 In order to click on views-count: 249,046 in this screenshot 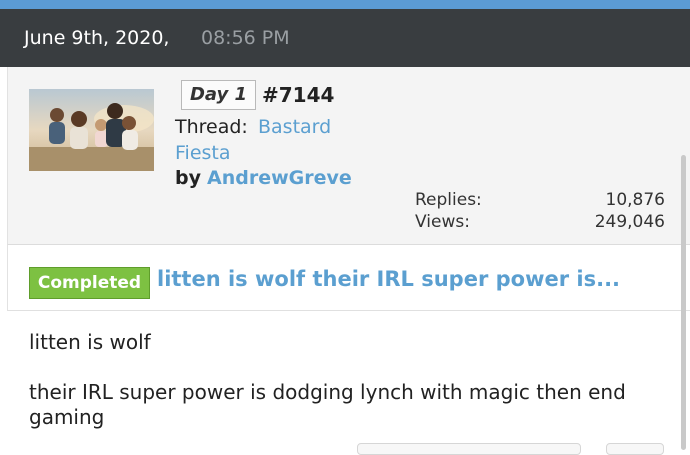, I will do `click(629, 222)`.